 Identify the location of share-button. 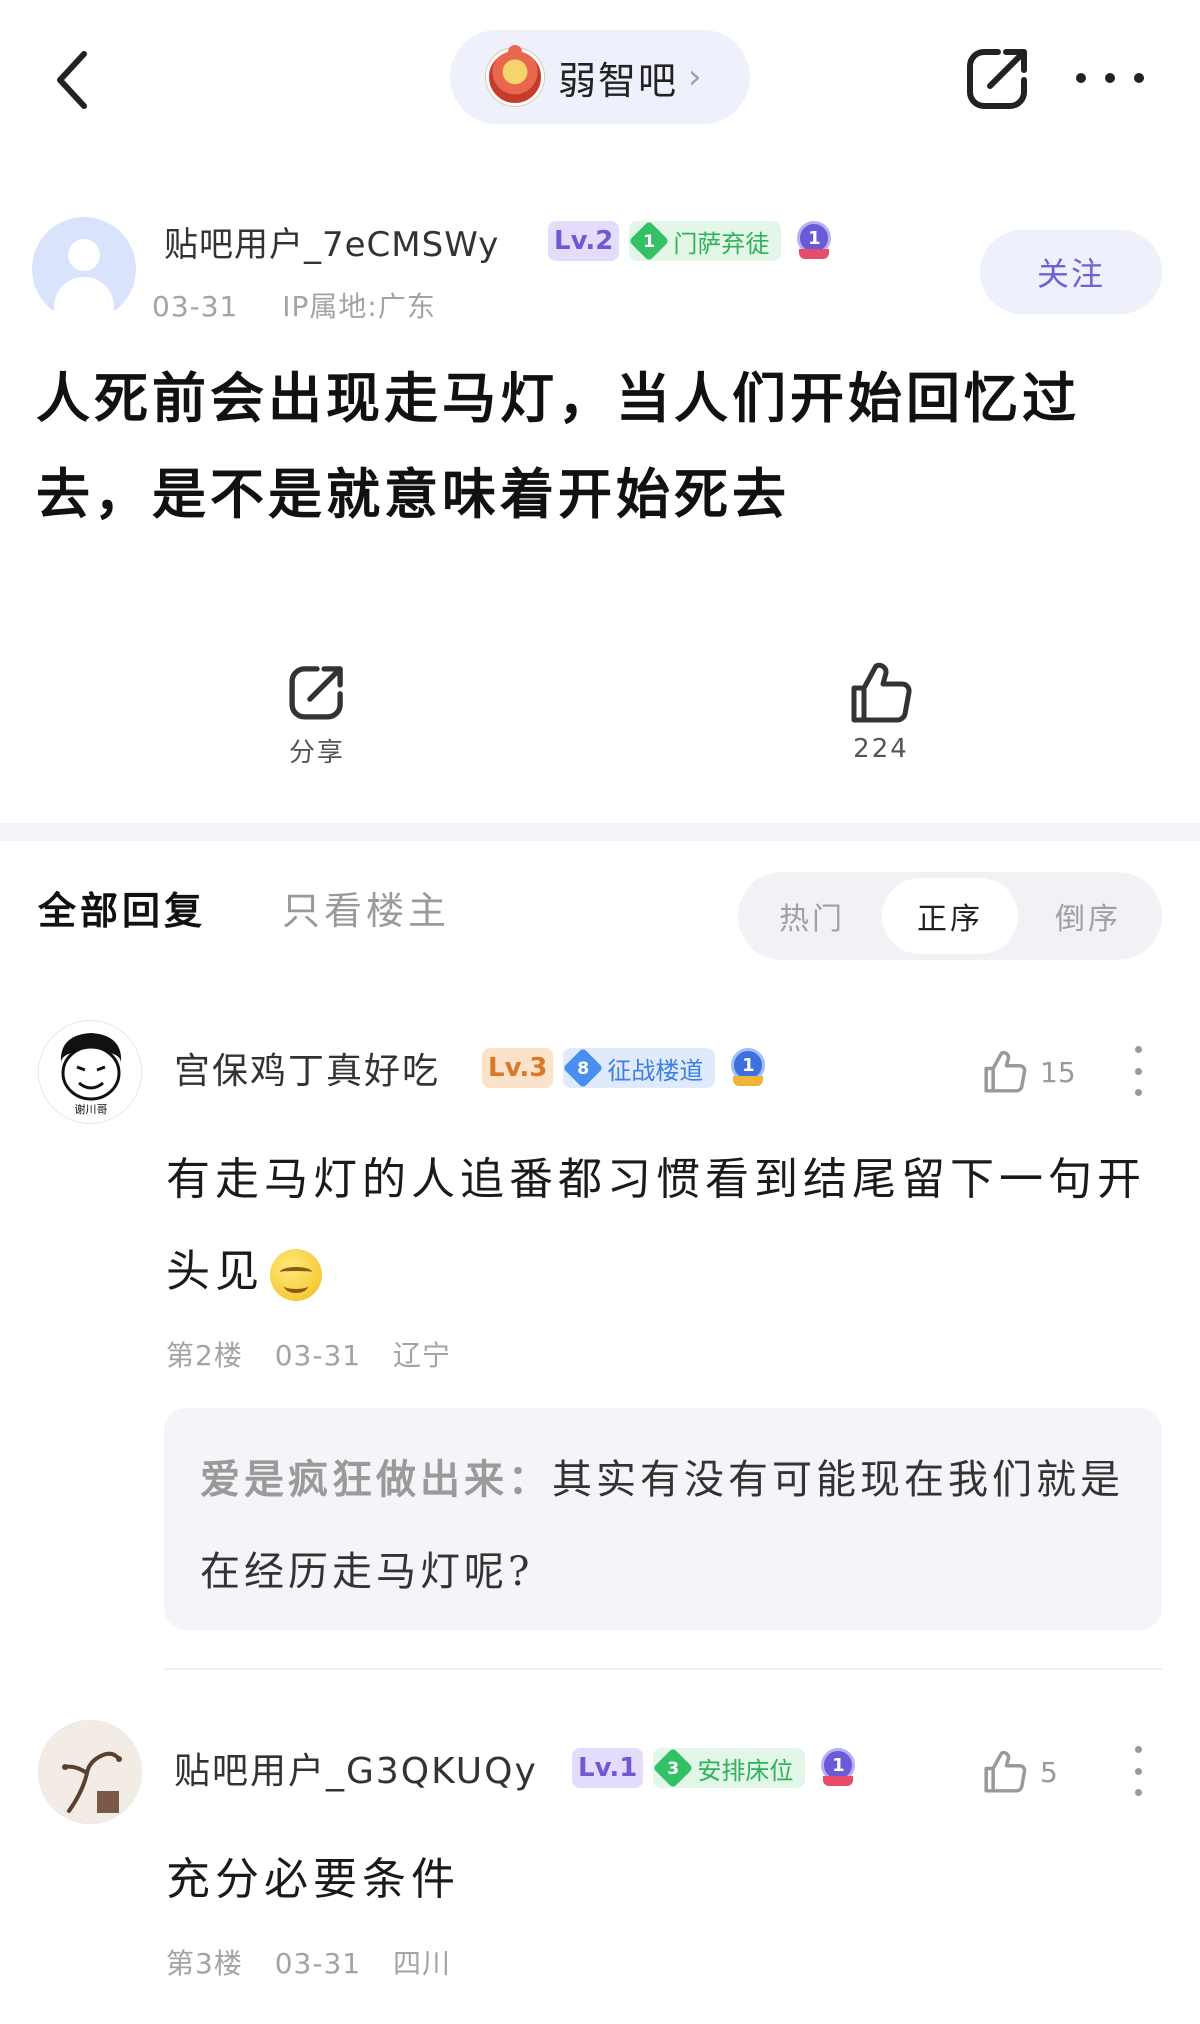
(998, 78).